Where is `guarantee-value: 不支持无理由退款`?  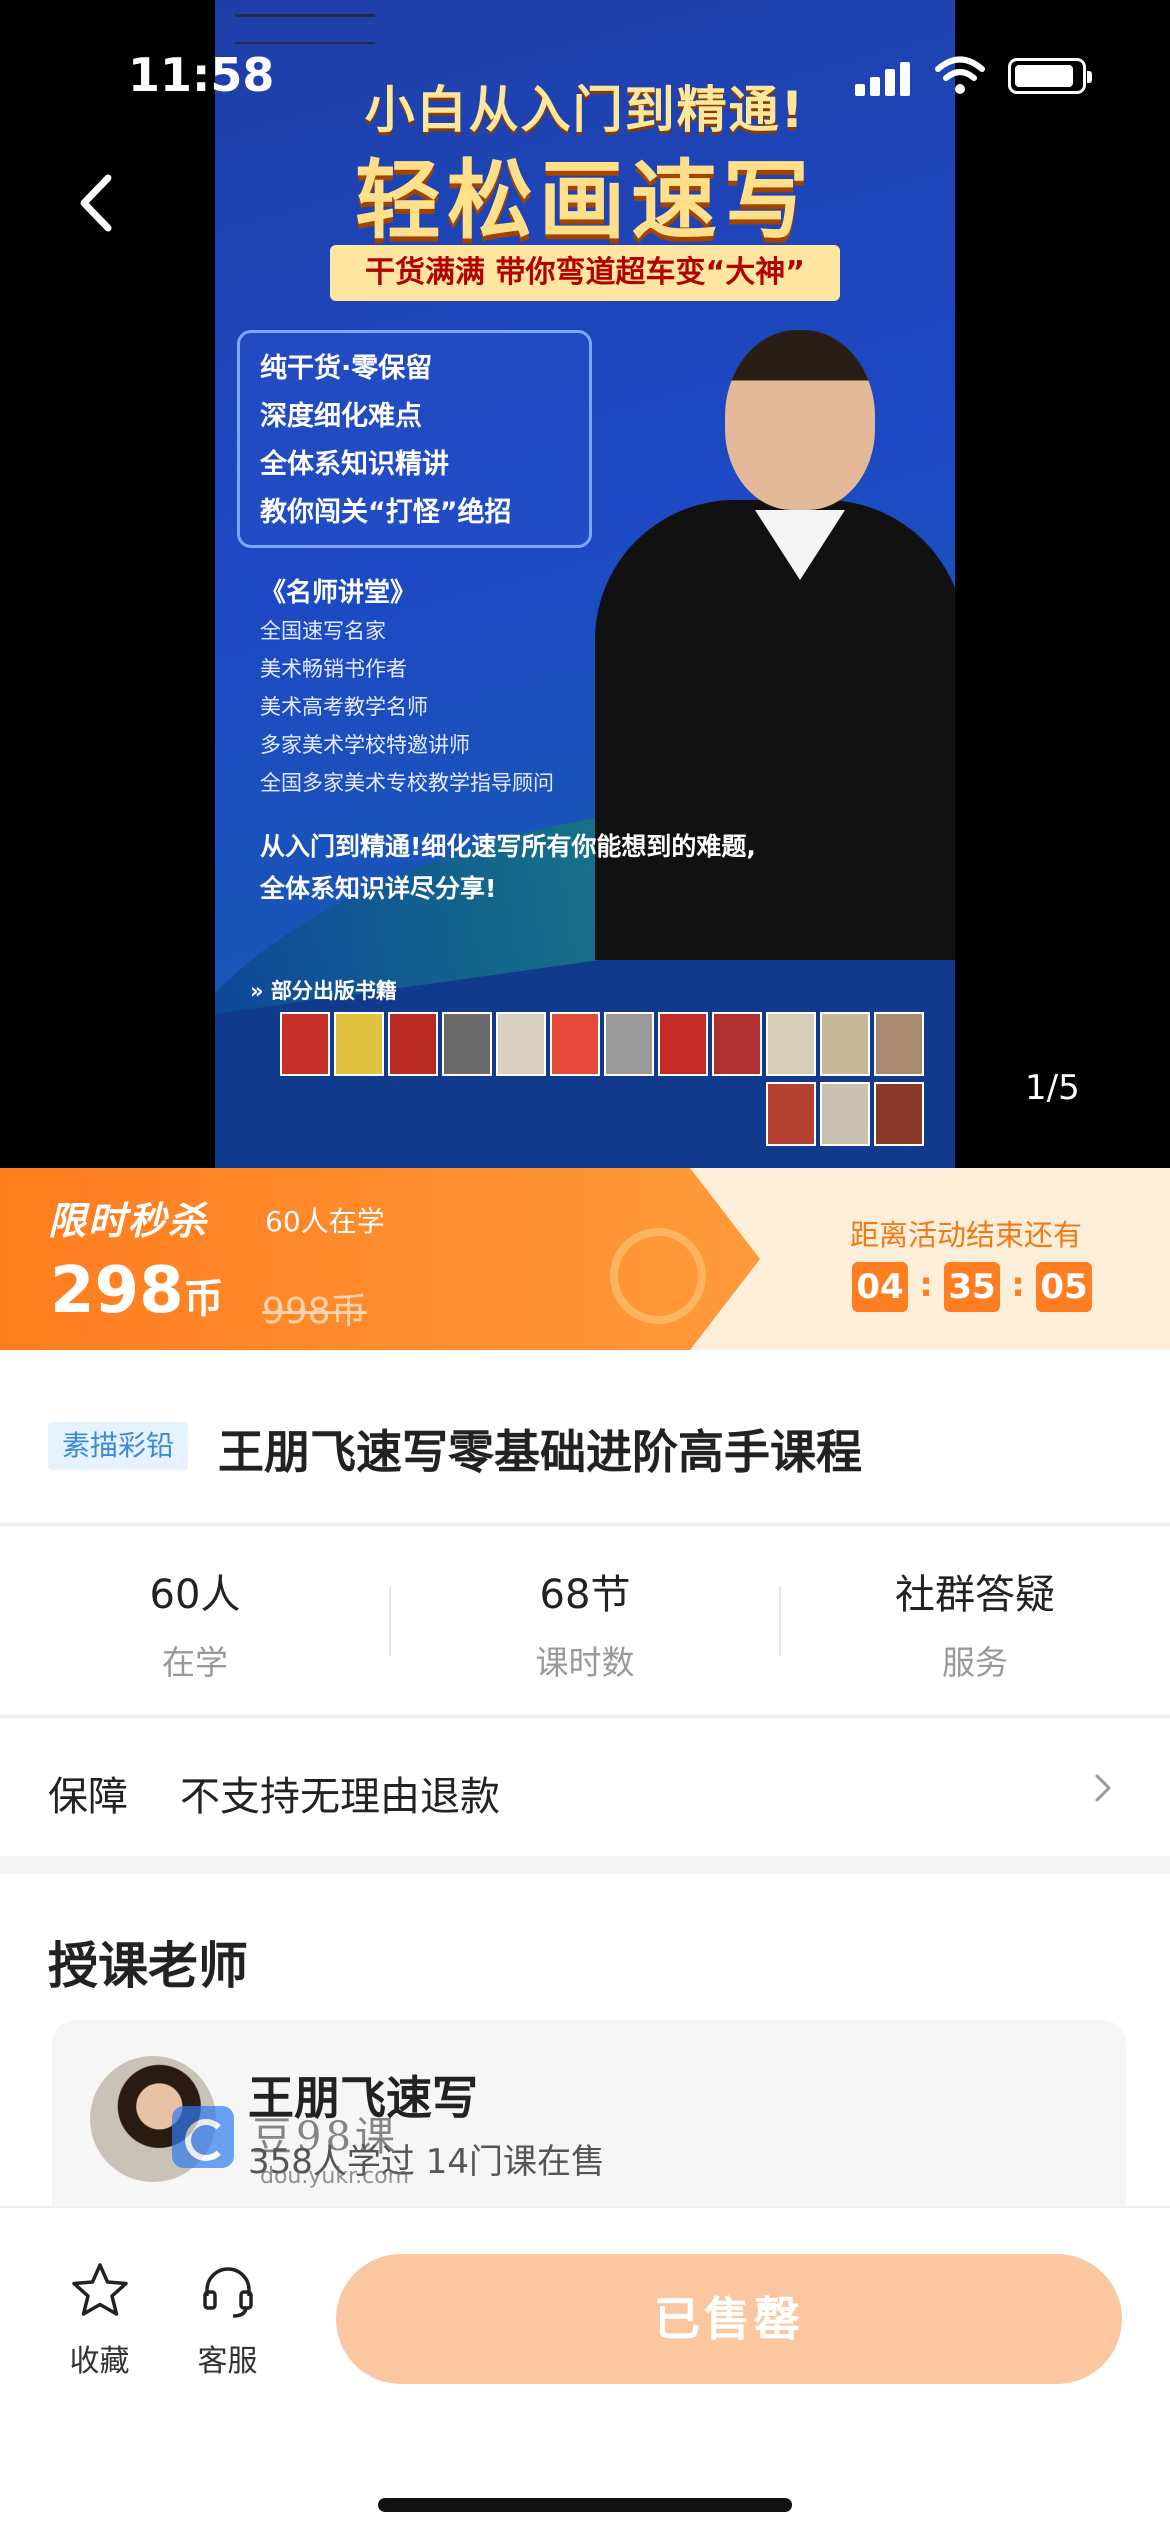
guarantee-value: 不支持无理由退款 is located at coordinates (340, 1797).